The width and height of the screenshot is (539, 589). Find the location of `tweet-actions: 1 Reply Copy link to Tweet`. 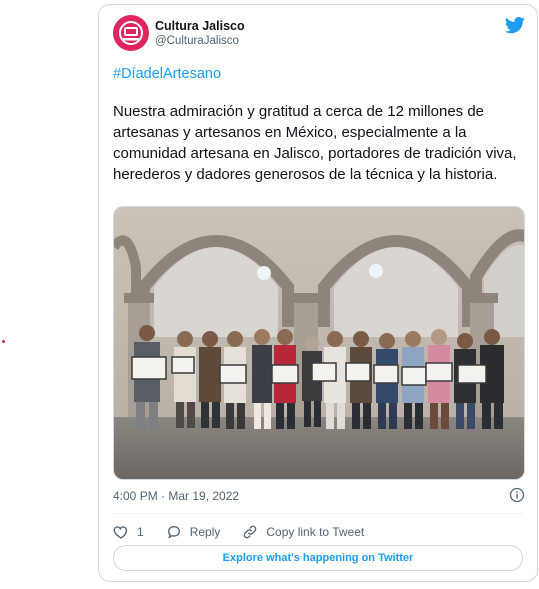

tweet-actions: 1 Reply Copy link to Tweet is located at coordinates (249, 532).